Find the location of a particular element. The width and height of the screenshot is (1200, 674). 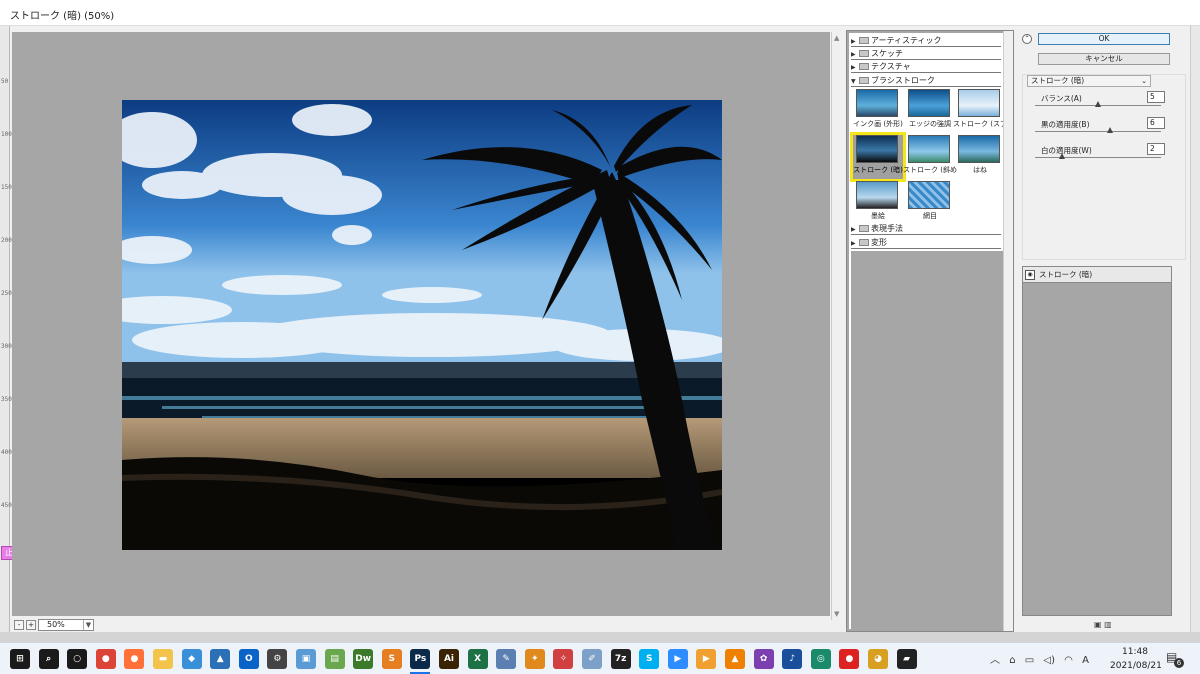

thumb-spatter: はね is located at coordinates (980, 157).